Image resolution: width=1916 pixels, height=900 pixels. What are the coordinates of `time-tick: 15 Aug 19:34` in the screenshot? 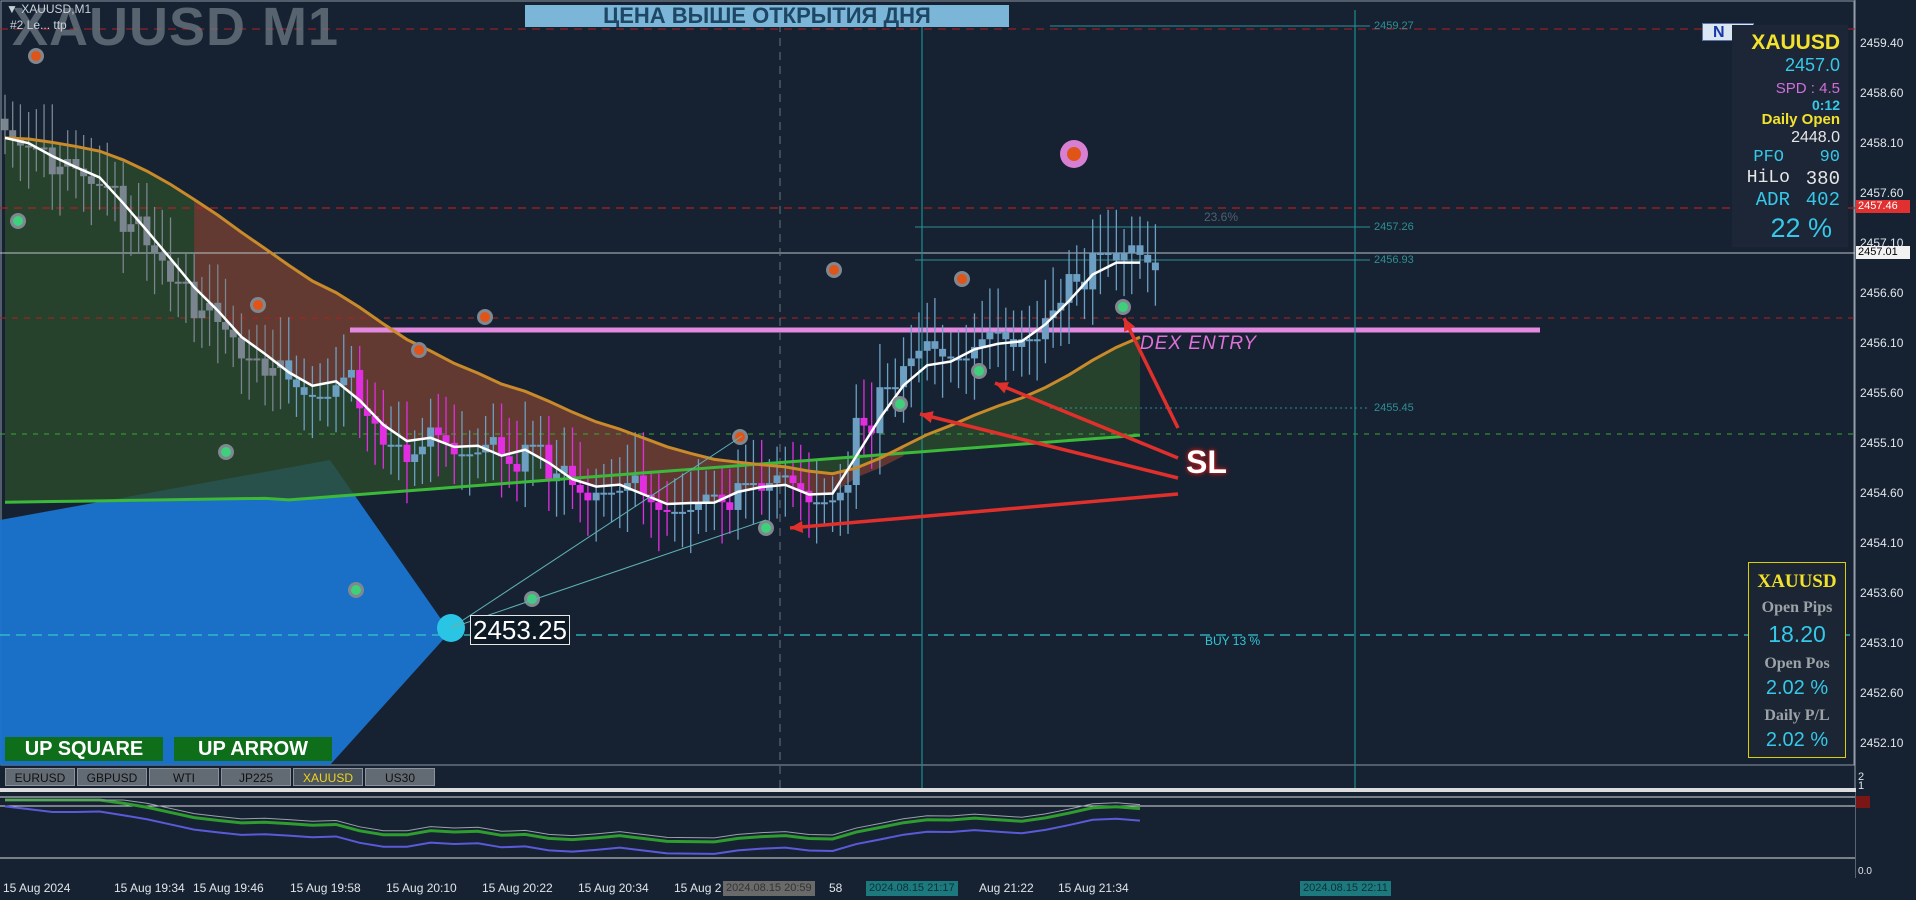 It's located at (149, 888).